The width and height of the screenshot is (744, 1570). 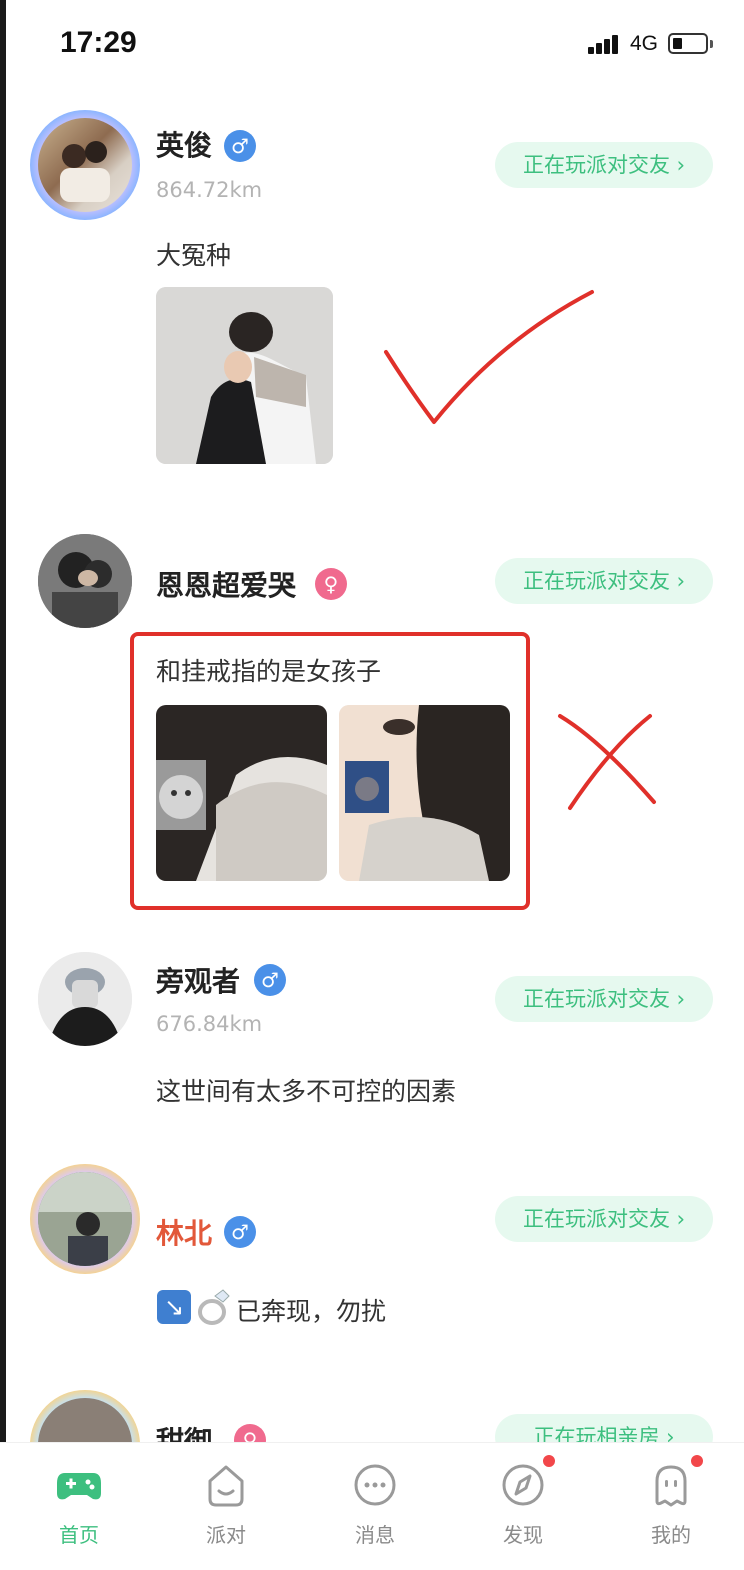 I want to click on bottom-tab-bar: 首页 派对 消息 发现 我的, so click(x=372, y=1506).